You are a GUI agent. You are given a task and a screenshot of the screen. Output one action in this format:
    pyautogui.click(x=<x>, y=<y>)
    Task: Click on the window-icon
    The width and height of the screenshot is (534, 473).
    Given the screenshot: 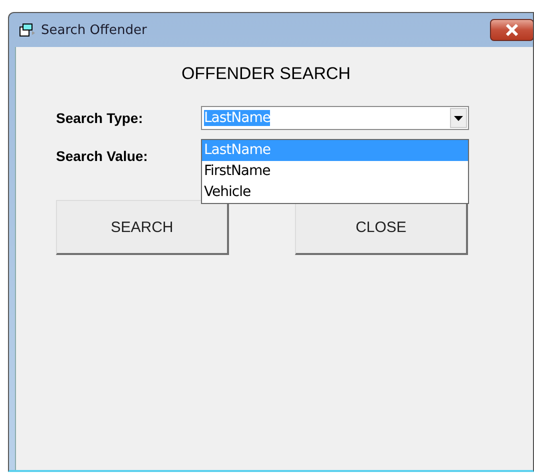 What is the action you would take?
    pyautogui.click(x=27, y=30)
    